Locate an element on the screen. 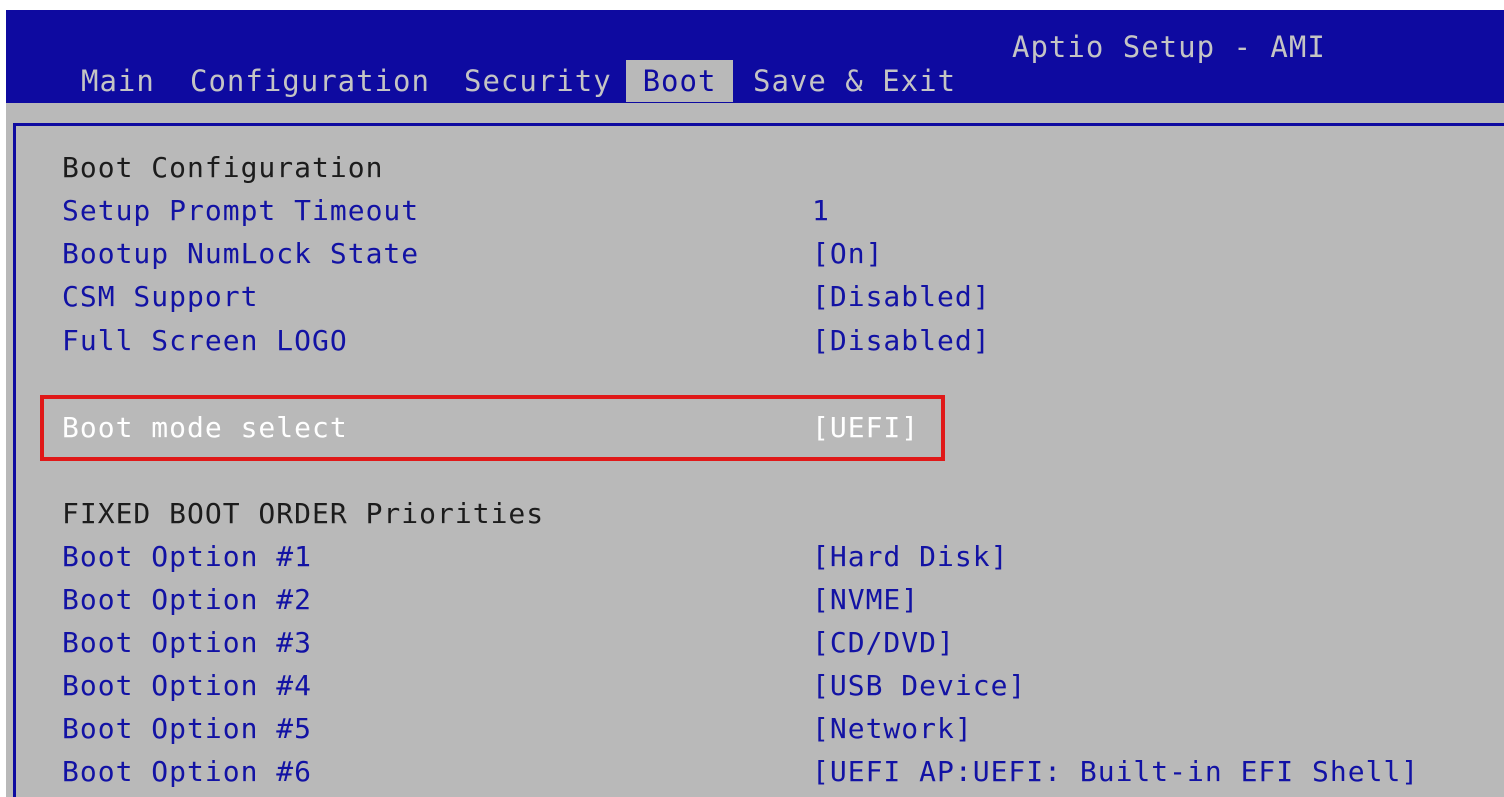 The image size is (1504, 797). item-value: [NVME] is located at coordinates (866, 599).